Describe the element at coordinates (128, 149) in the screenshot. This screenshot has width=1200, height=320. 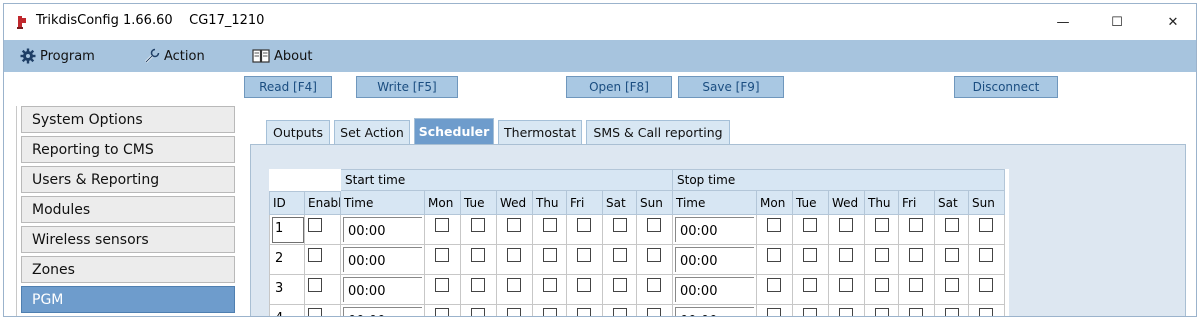
I see `sidebar-item-reporting-to-cms: Reporting to CMS` at that location.